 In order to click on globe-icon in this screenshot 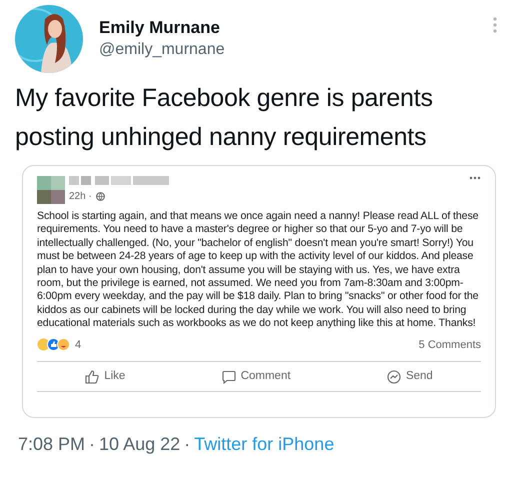, I will do `click(100, 196)`.